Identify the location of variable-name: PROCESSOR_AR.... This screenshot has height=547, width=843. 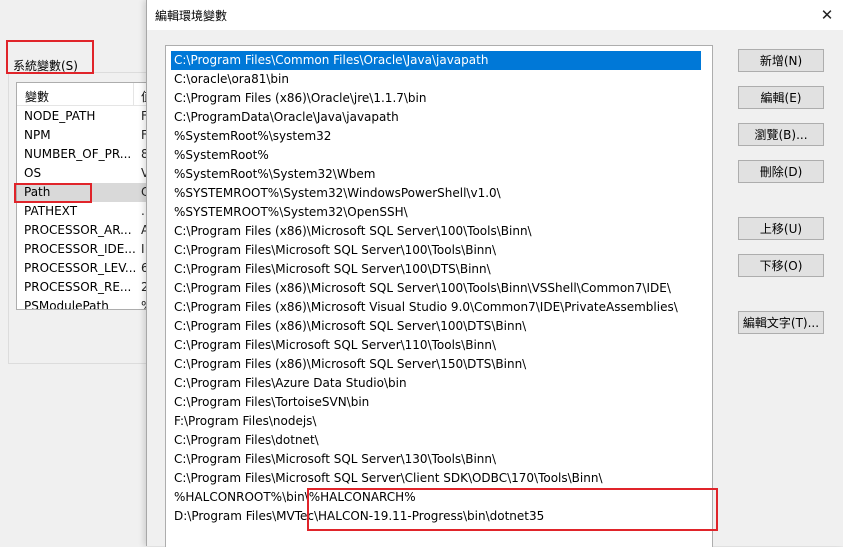
(78, 230).